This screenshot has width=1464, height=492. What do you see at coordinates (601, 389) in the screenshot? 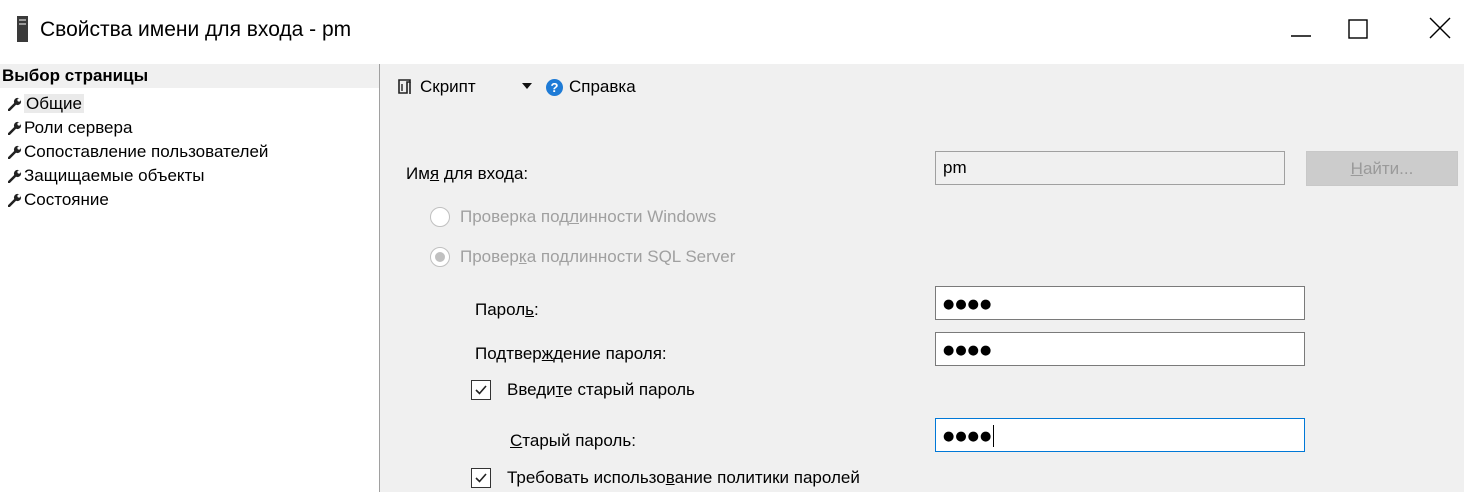
I see `enter-old-password-label: Введите старый пароль` at bounding box center [601, 389].